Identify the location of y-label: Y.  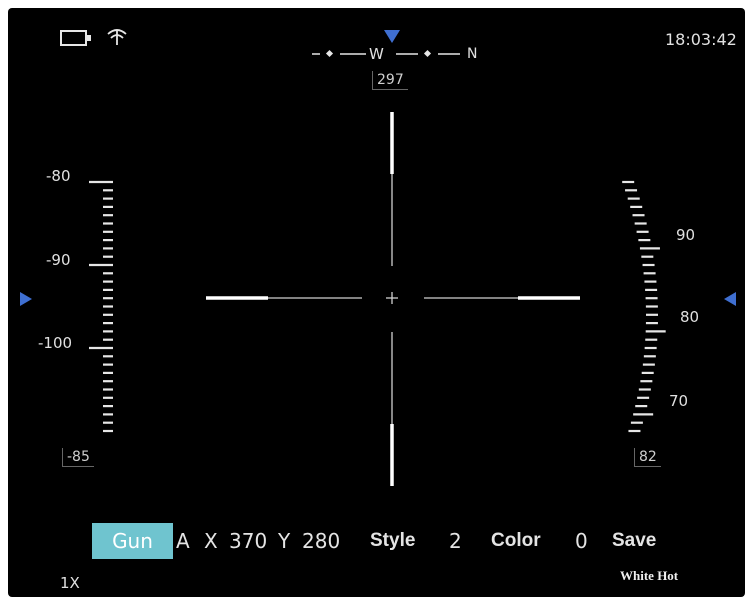
(284, 541).